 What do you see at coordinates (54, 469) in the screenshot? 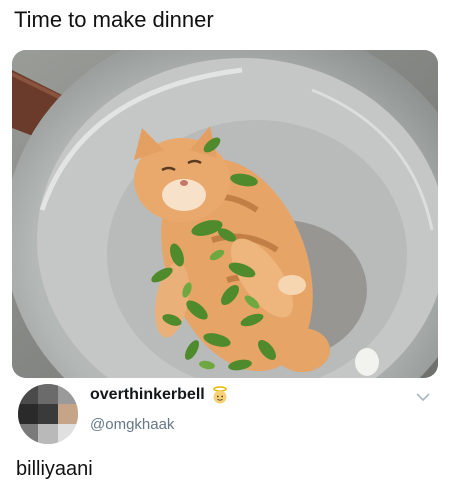
I see `reply-text: billiyaani` at bounding box center [54, 469].